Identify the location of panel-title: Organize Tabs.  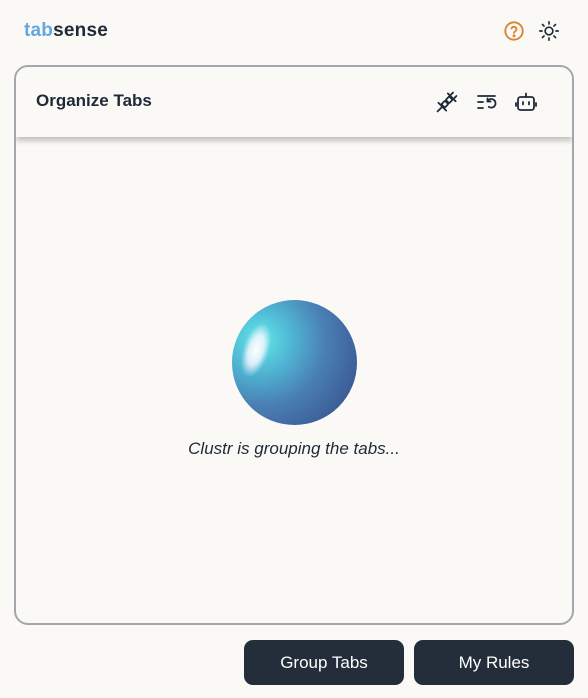
(94, 100).